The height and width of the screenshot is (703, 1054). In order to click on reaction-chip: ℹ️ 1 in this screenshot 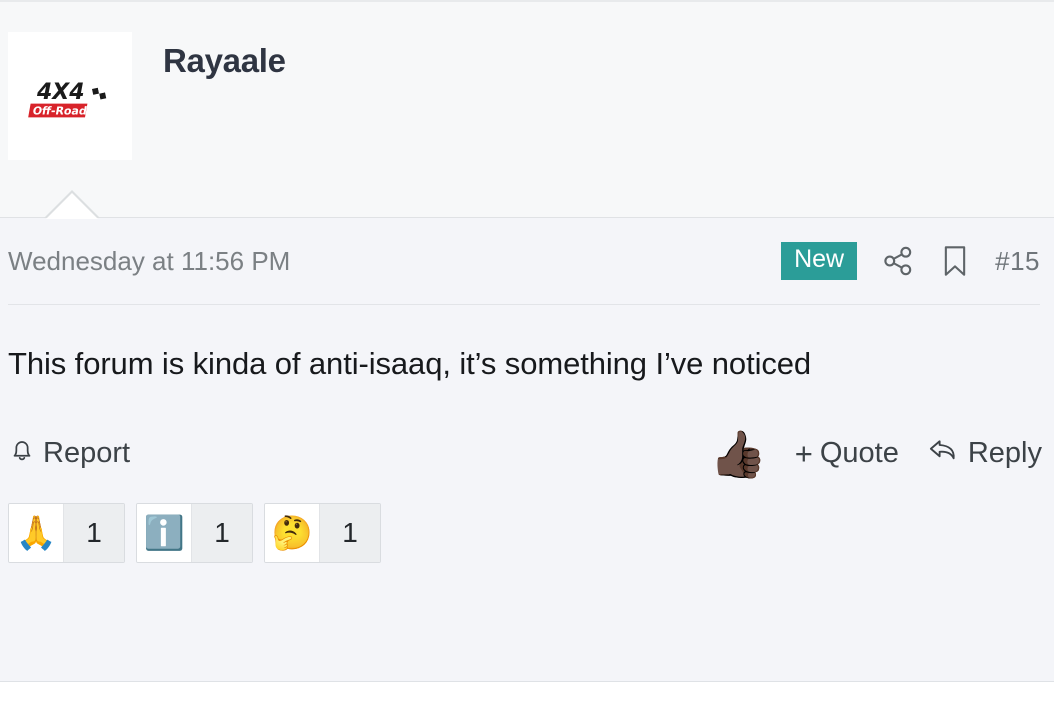, I will do `click(194, 532)`.